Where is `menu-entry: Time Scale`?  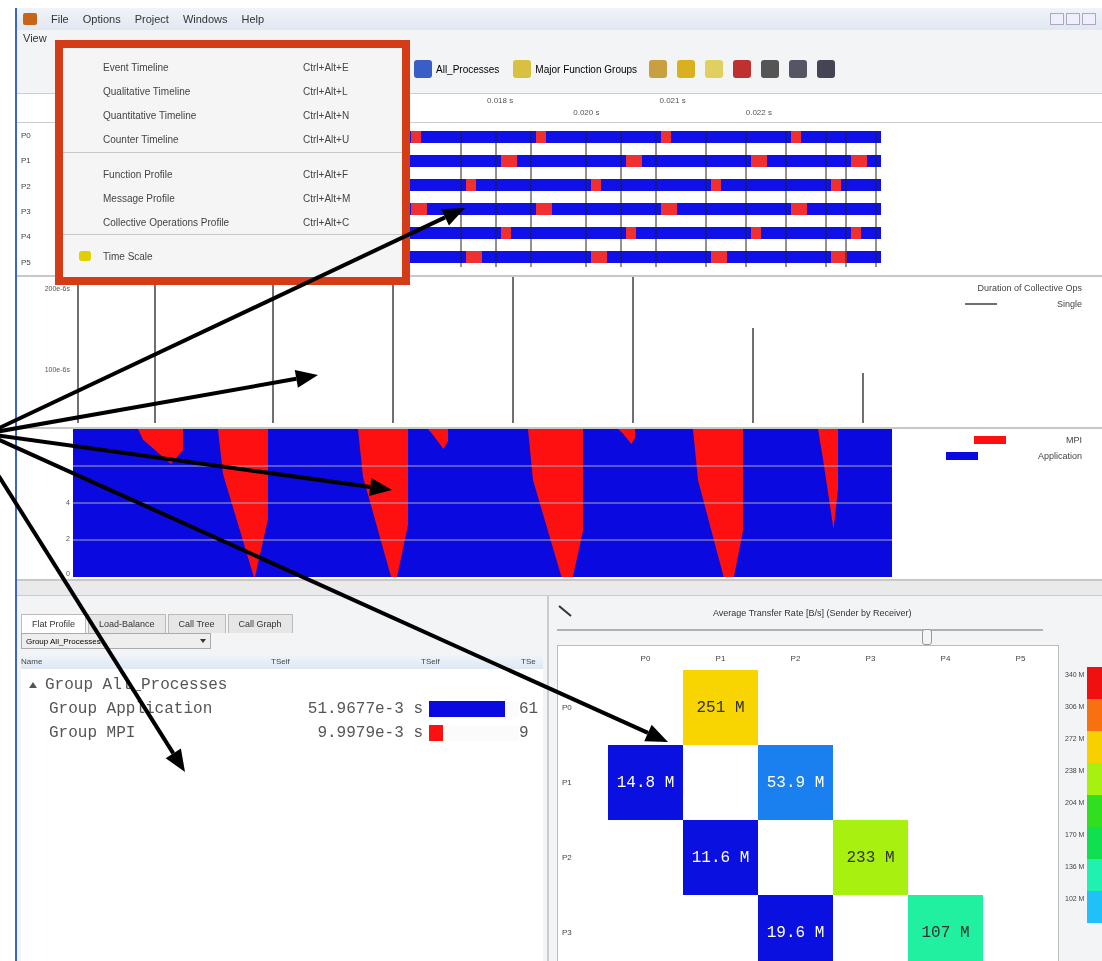
menu-entry: Time Scale is located at coordinates (232, 256).